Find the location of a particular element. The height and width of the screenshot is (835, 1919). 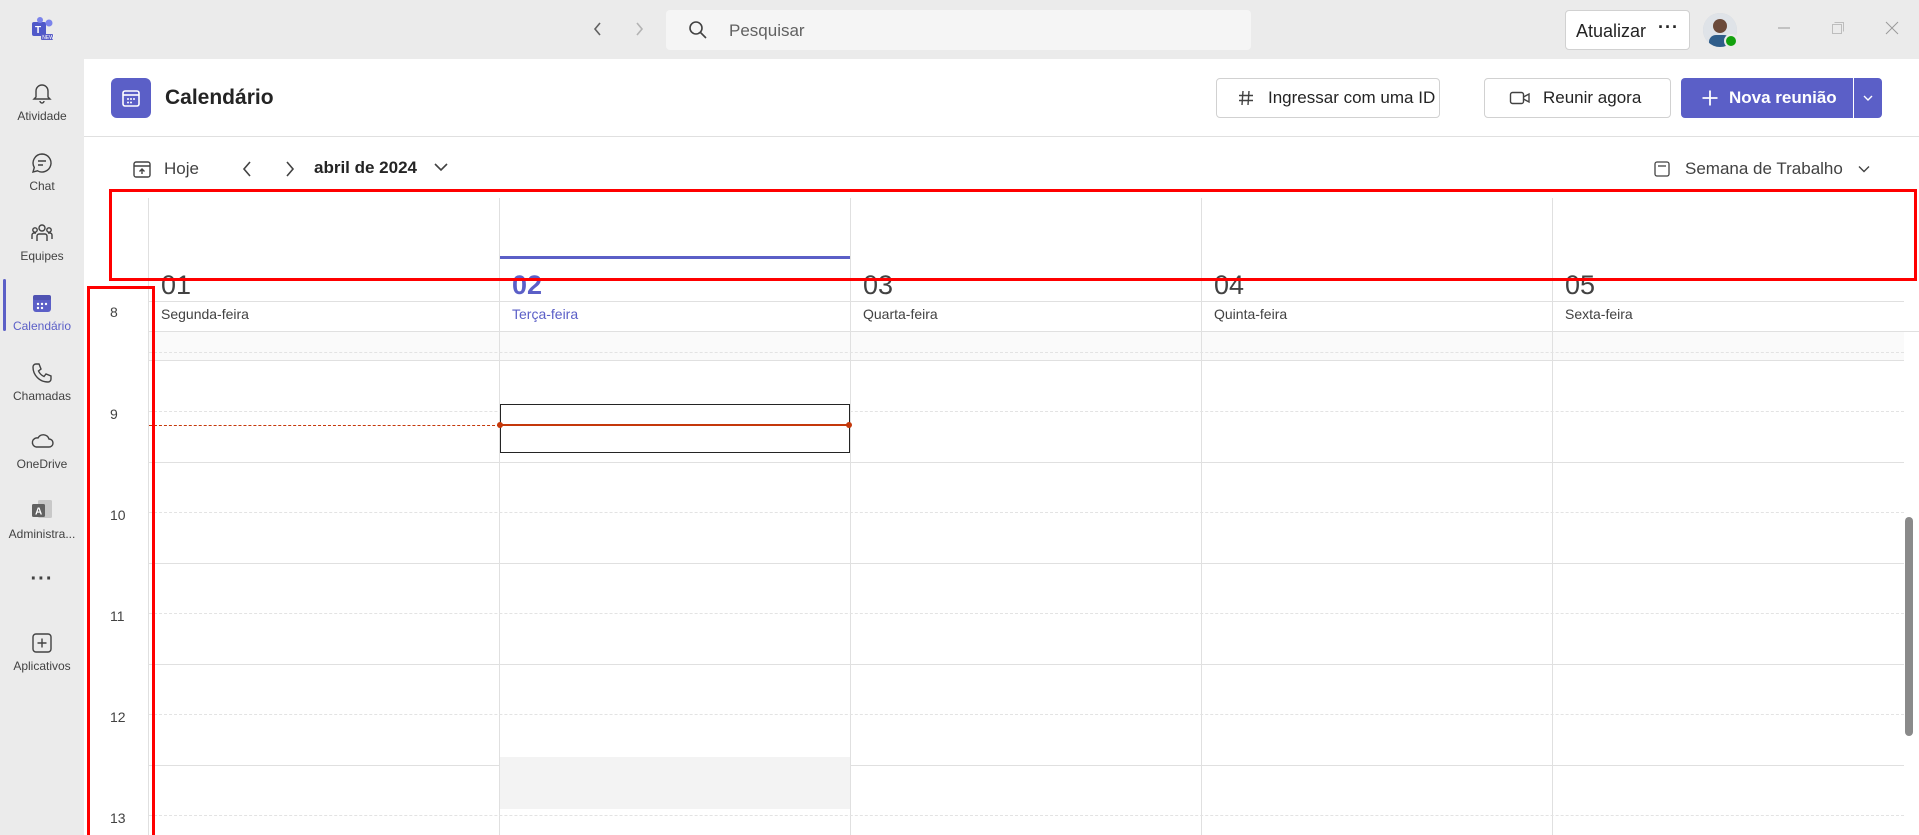

cloud-icon is located at coordinates (42, 441).